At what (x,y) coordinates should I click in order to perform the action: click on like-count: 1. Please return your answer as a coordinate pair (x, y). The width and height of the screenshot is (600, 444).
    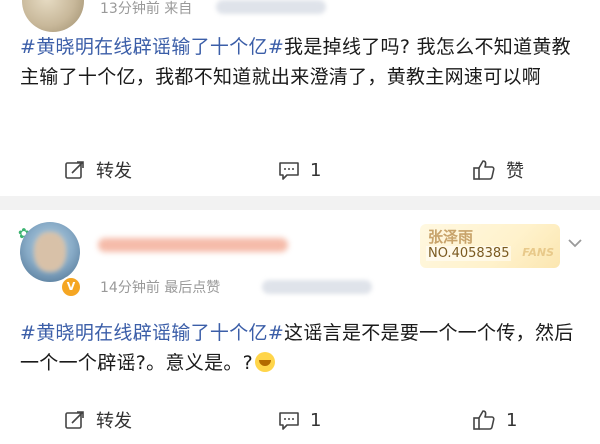
    Looking at the image, I should click on (512, 420).